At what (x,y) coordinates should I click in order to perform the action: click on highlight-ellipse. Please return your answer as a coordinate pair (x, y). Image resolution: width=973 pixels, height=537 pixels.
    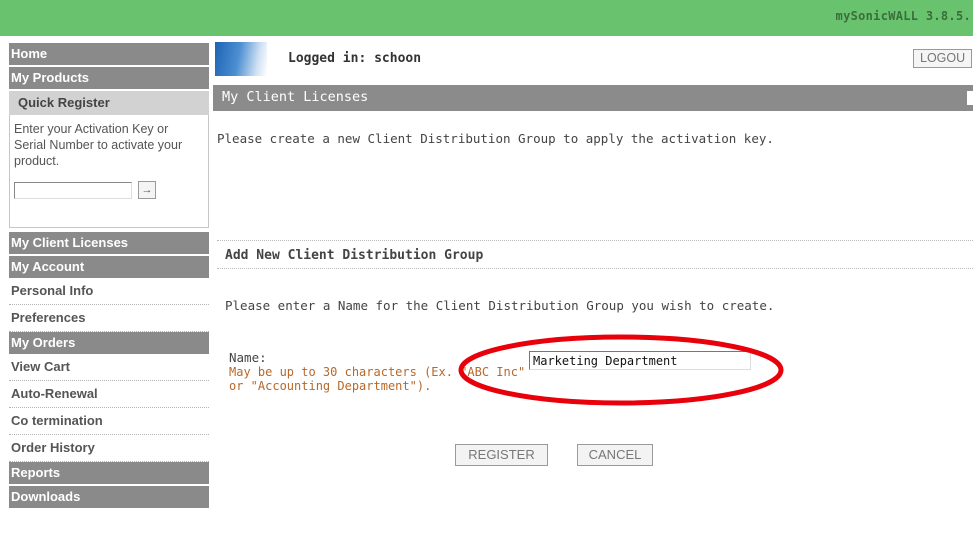
    Looking at the image, I should click on (621, 370).